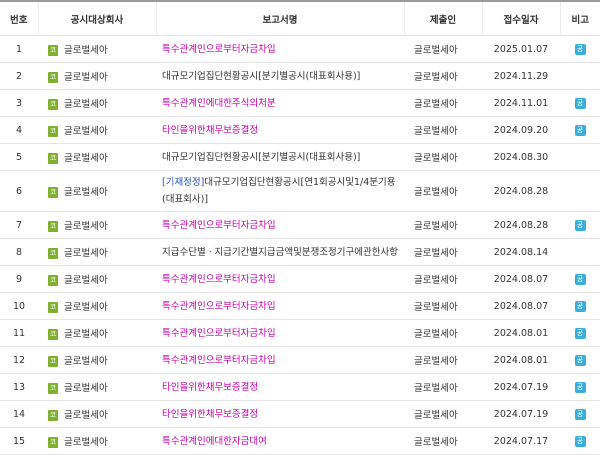 The width and height of the screenshot is (600, 455). I want to click on receipt-date: 2024.11.29, so click(521, 76).